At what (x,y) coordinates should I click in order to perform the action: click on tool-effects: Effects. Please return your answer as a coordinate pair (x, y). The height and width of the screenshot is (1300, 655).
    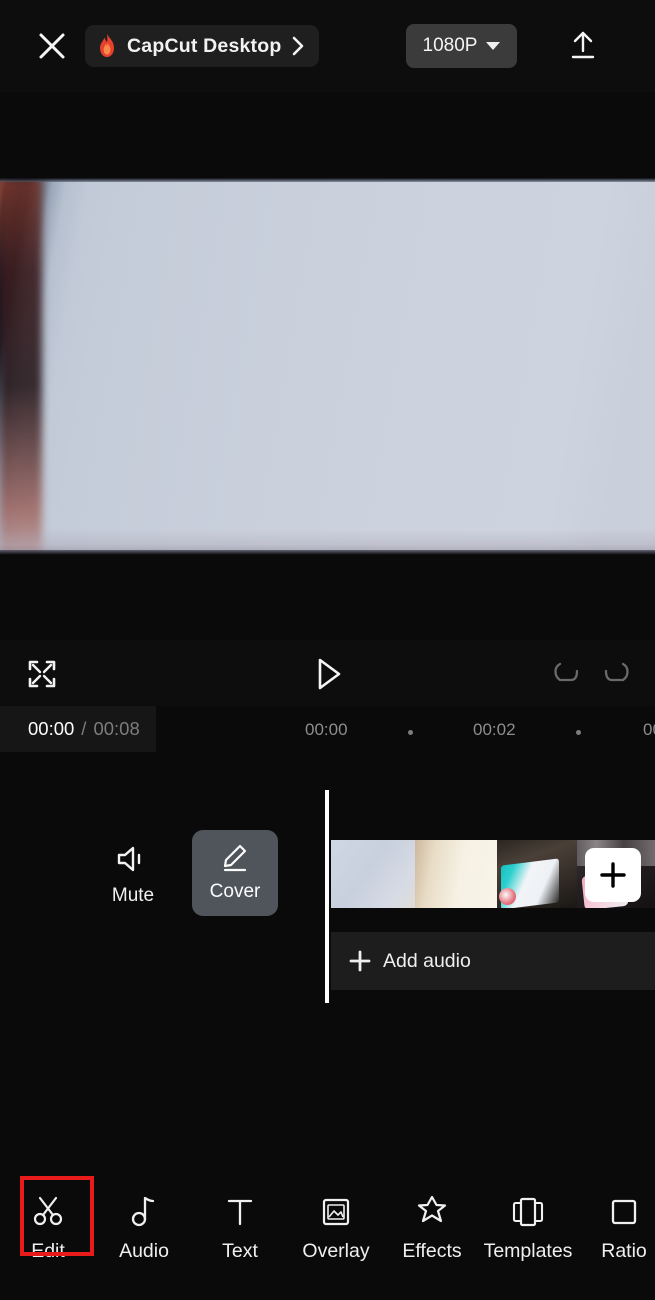
    Looking at the image, I should click on (432, 1220).